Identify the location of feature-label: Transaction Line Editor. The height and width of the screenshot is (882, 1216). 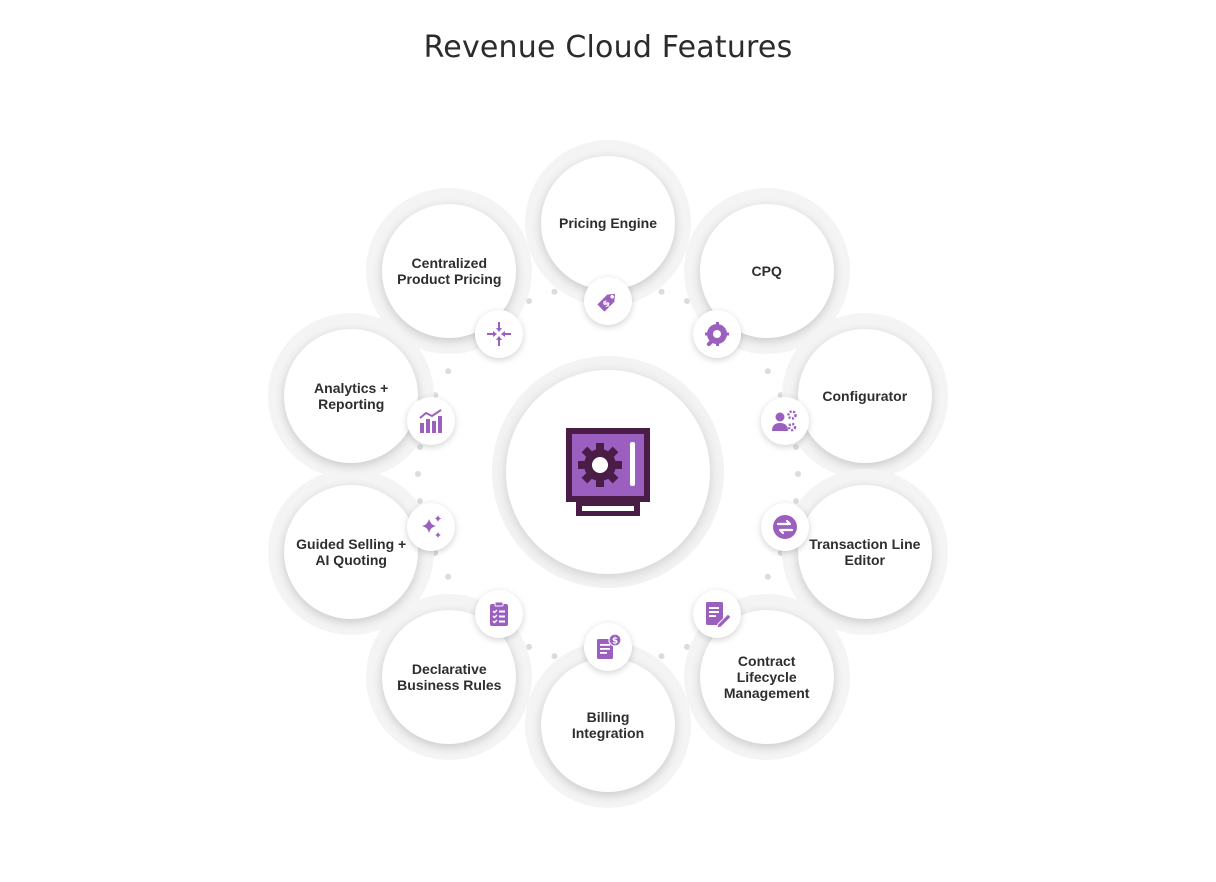
(865, 551).